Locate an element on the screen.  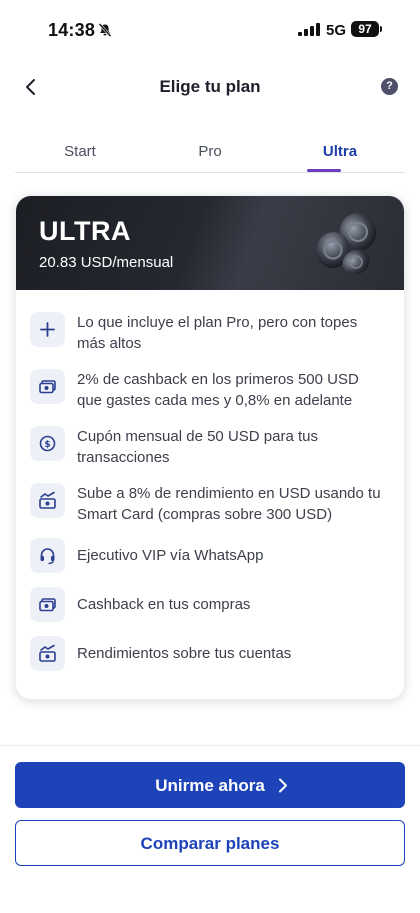
benefit-text: Rendimientos sobre tus cuentas is located at coordinates (184, 653).